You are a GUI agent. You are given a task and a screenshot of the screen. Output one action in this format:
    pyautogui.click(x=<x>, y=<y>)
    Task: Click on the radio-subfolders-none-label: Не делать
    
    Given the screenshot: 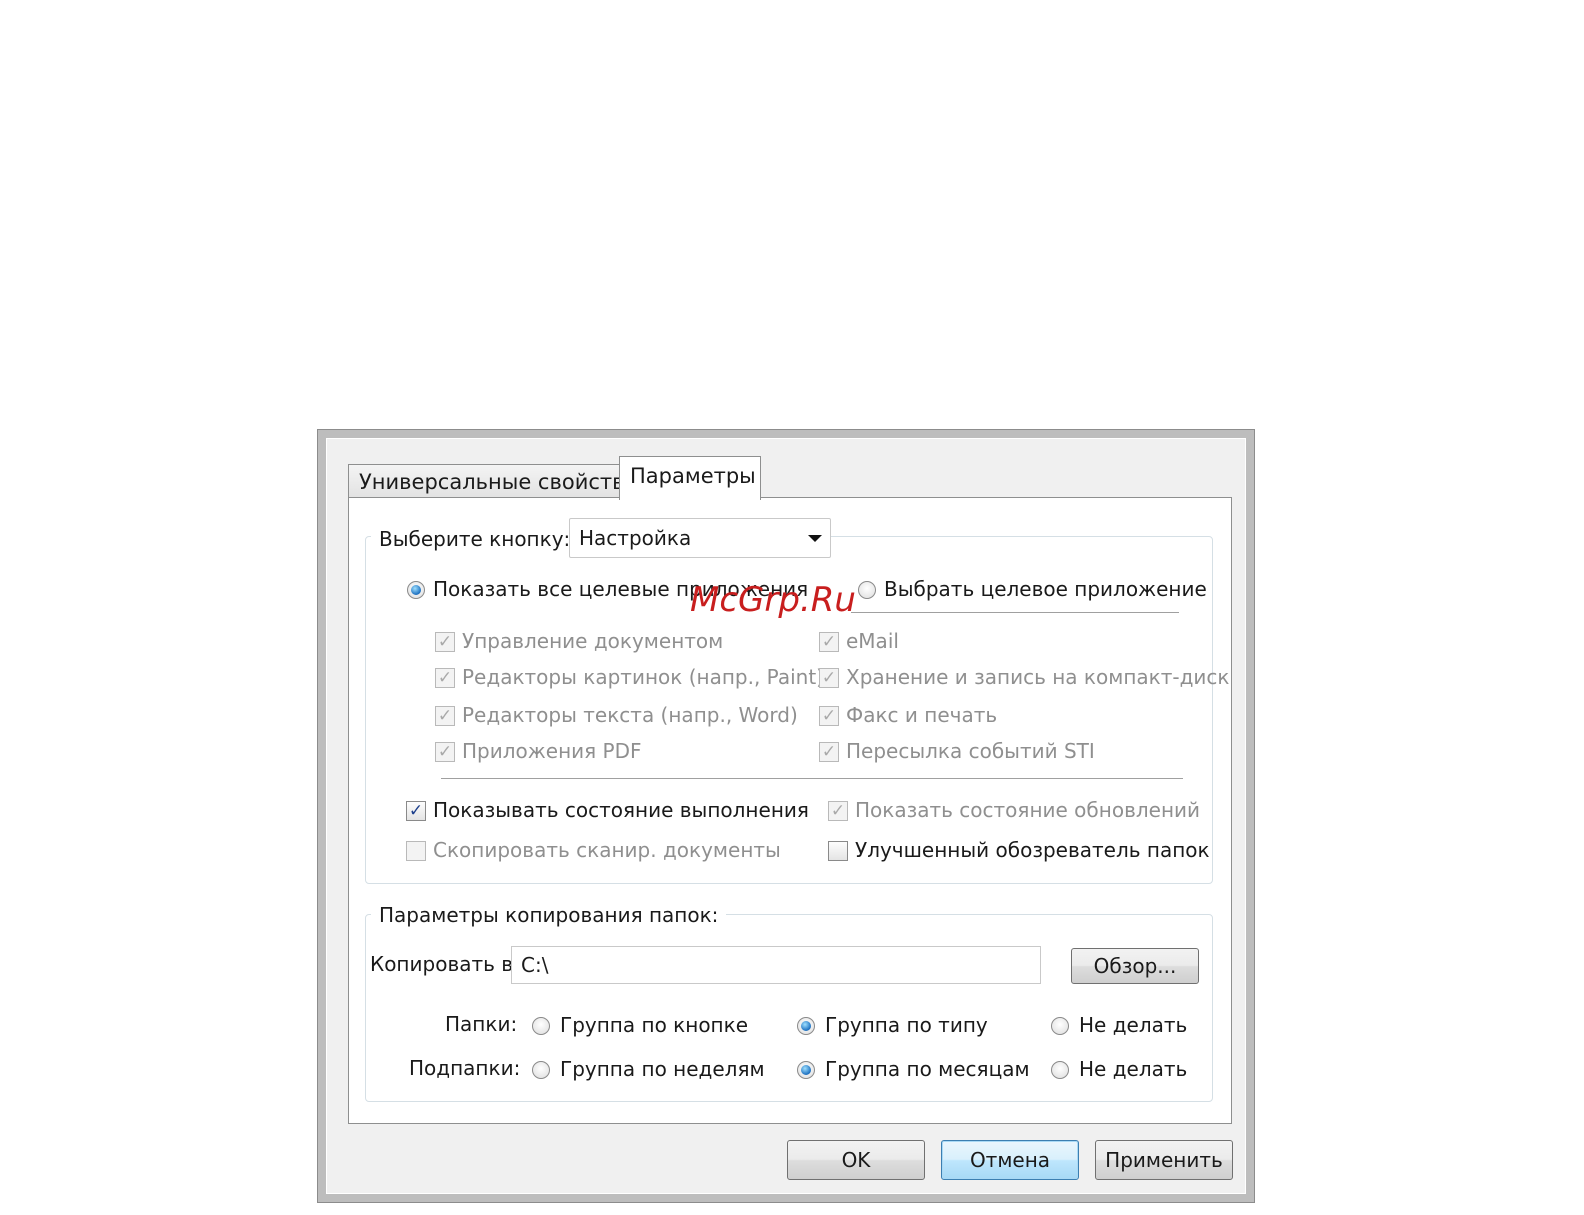 What is the action you would take?
    pyautogui.click(x=1133, y=1069)
    